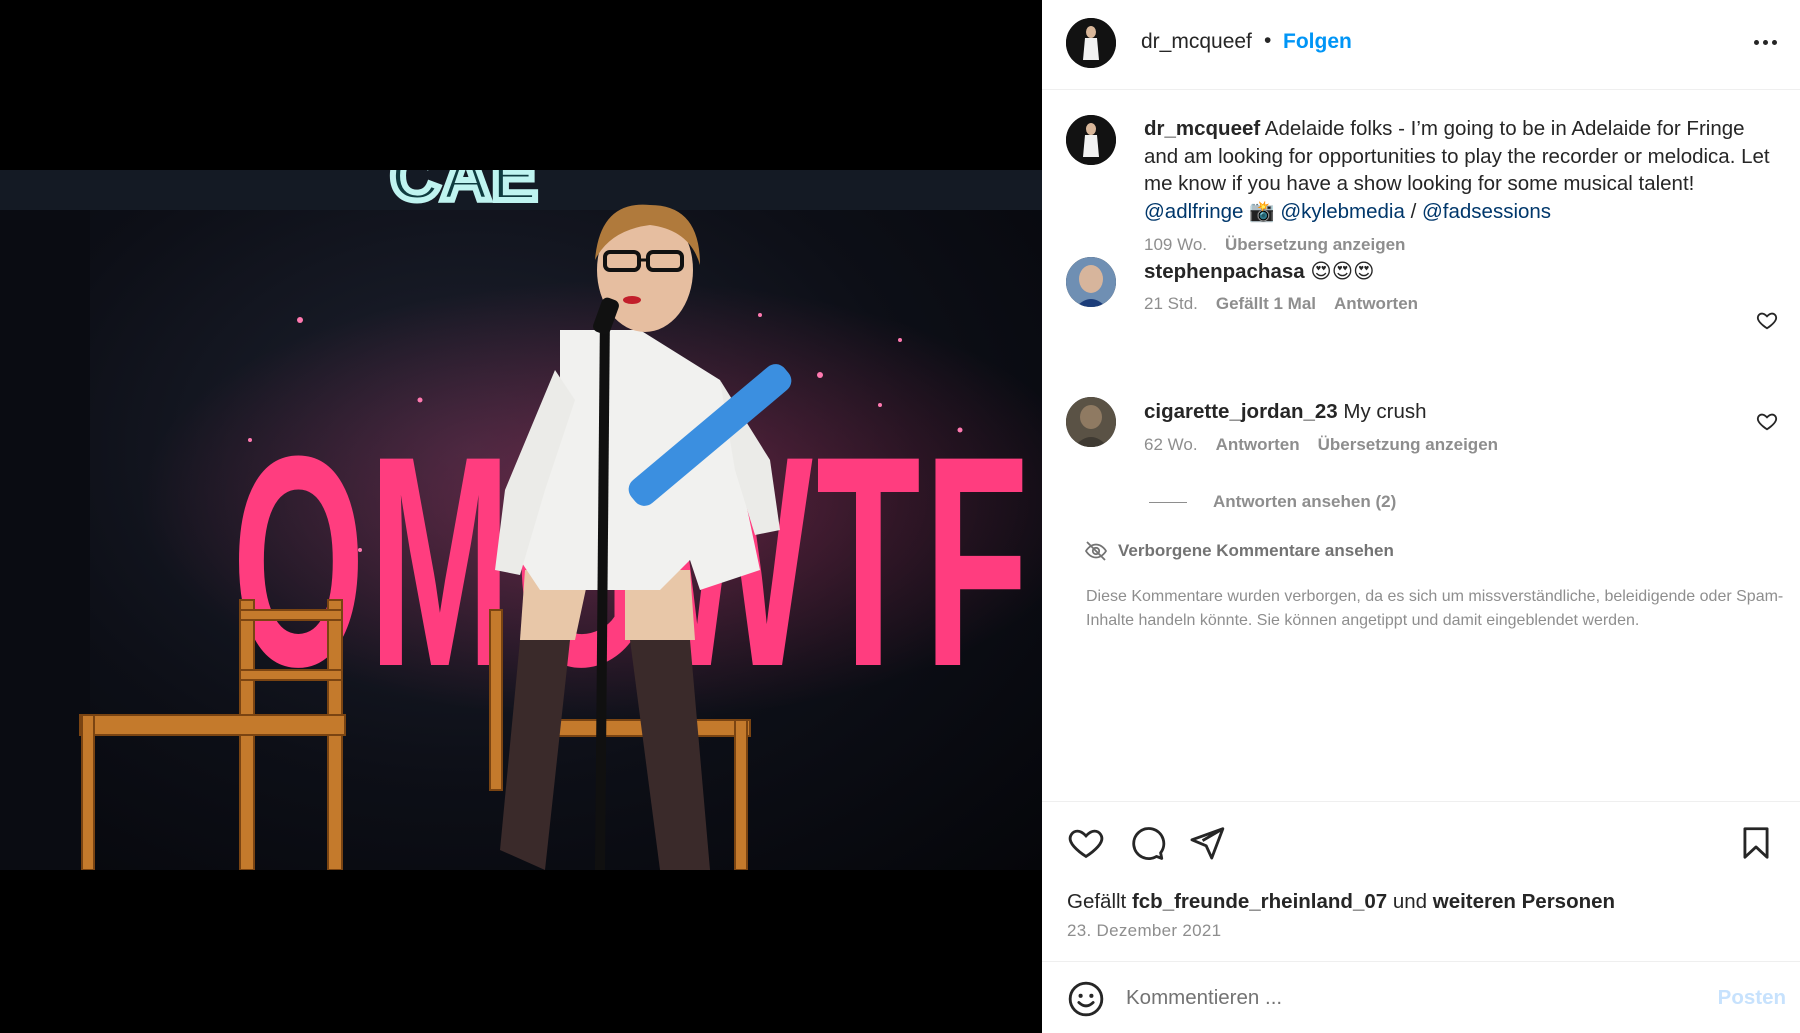  I want to click on comment-username: stephenpachasa, so click(1224, 271).